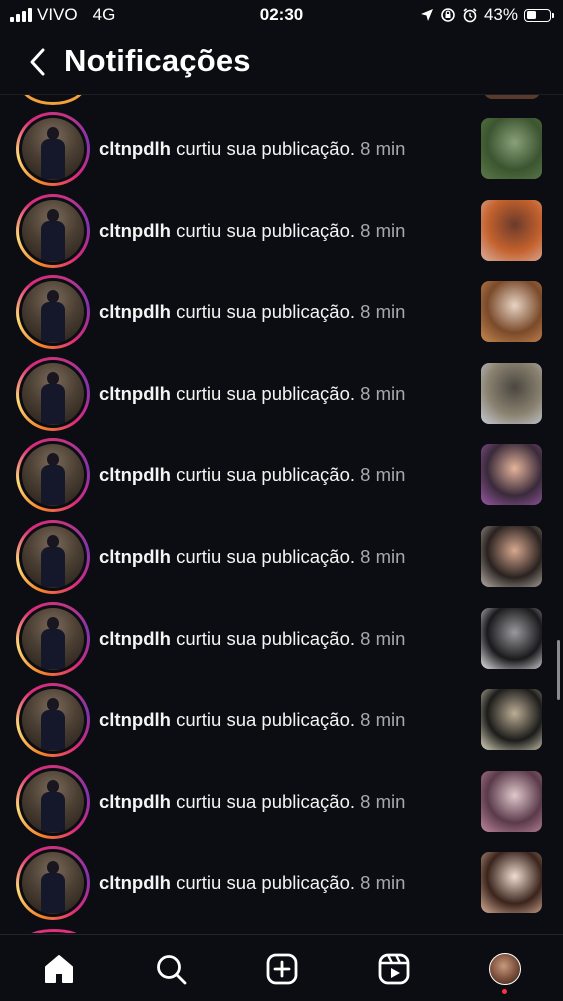  What do you see at coordinates (531, 15) in the screenshot?
I see `battery-level` at bounding box center [531, 15].